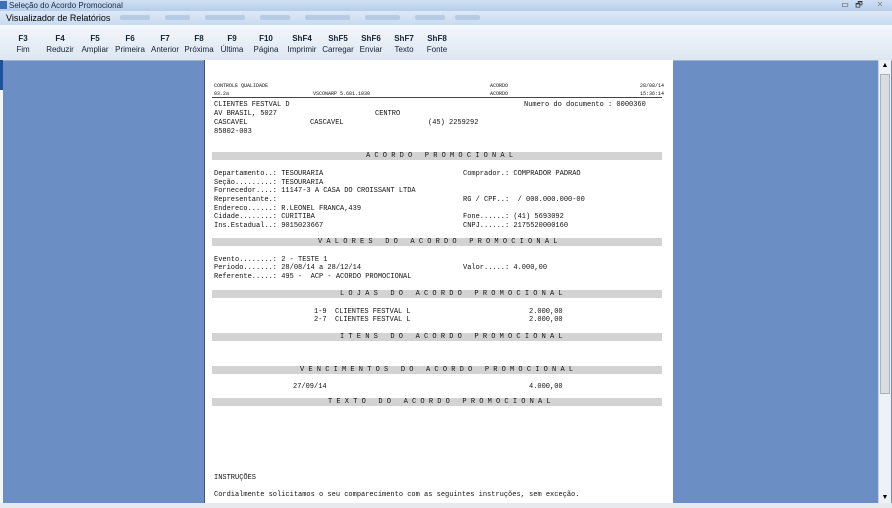  Describe the element at coordinates (546, 320) in the screenshot. I see `store-row-2-value: 2.000,00` at that location.